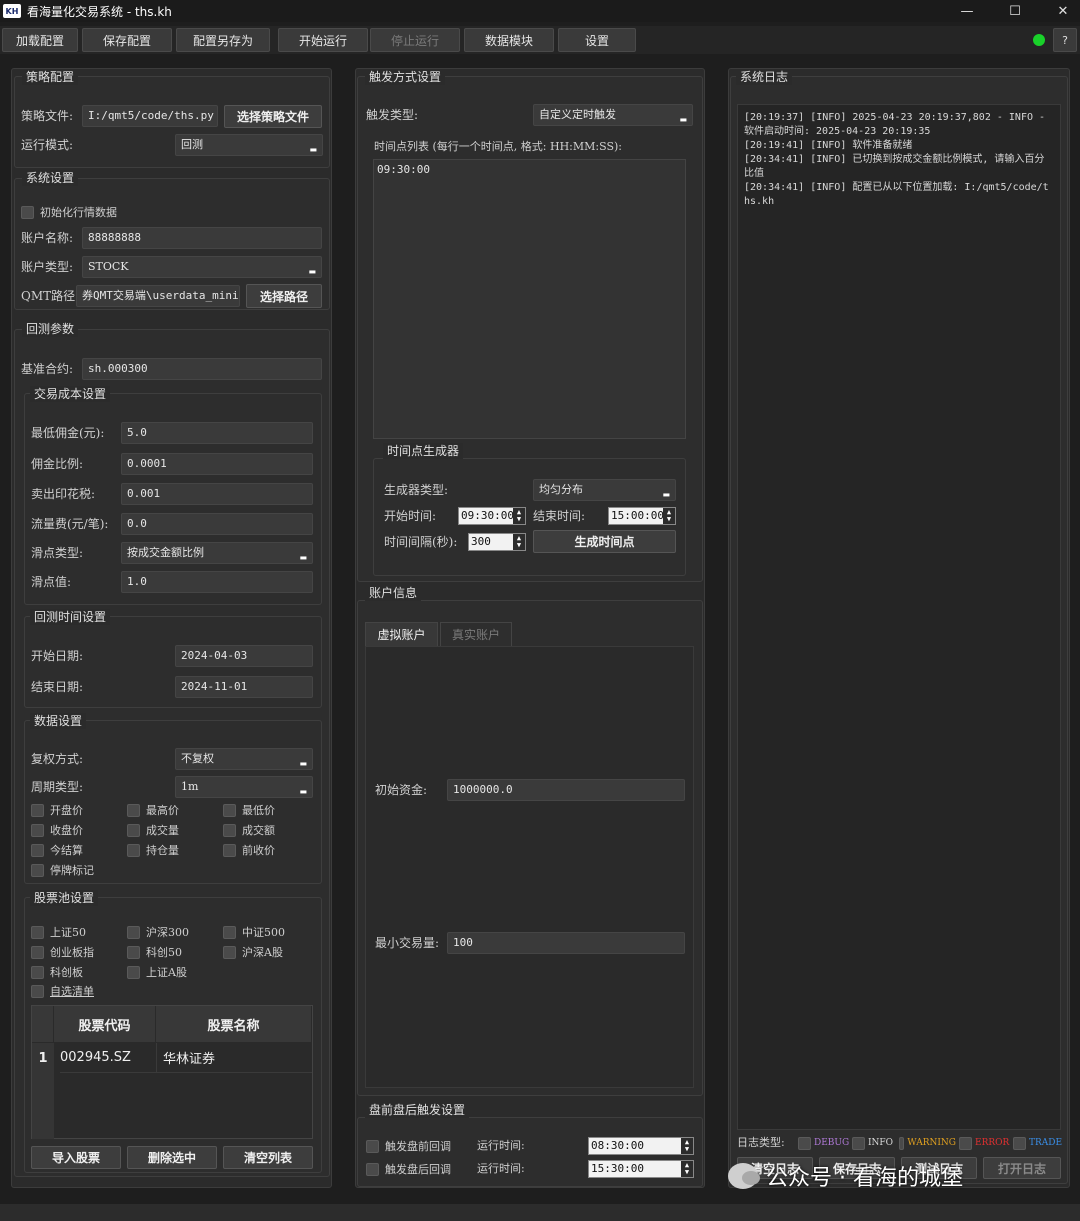 This screenshot has width=1080, height=1221. What do you see at coordinates (158, 932) in the screenshot?
I see `pool-checkbox-hs300: 沪深300` at bounding box center [158, 932].